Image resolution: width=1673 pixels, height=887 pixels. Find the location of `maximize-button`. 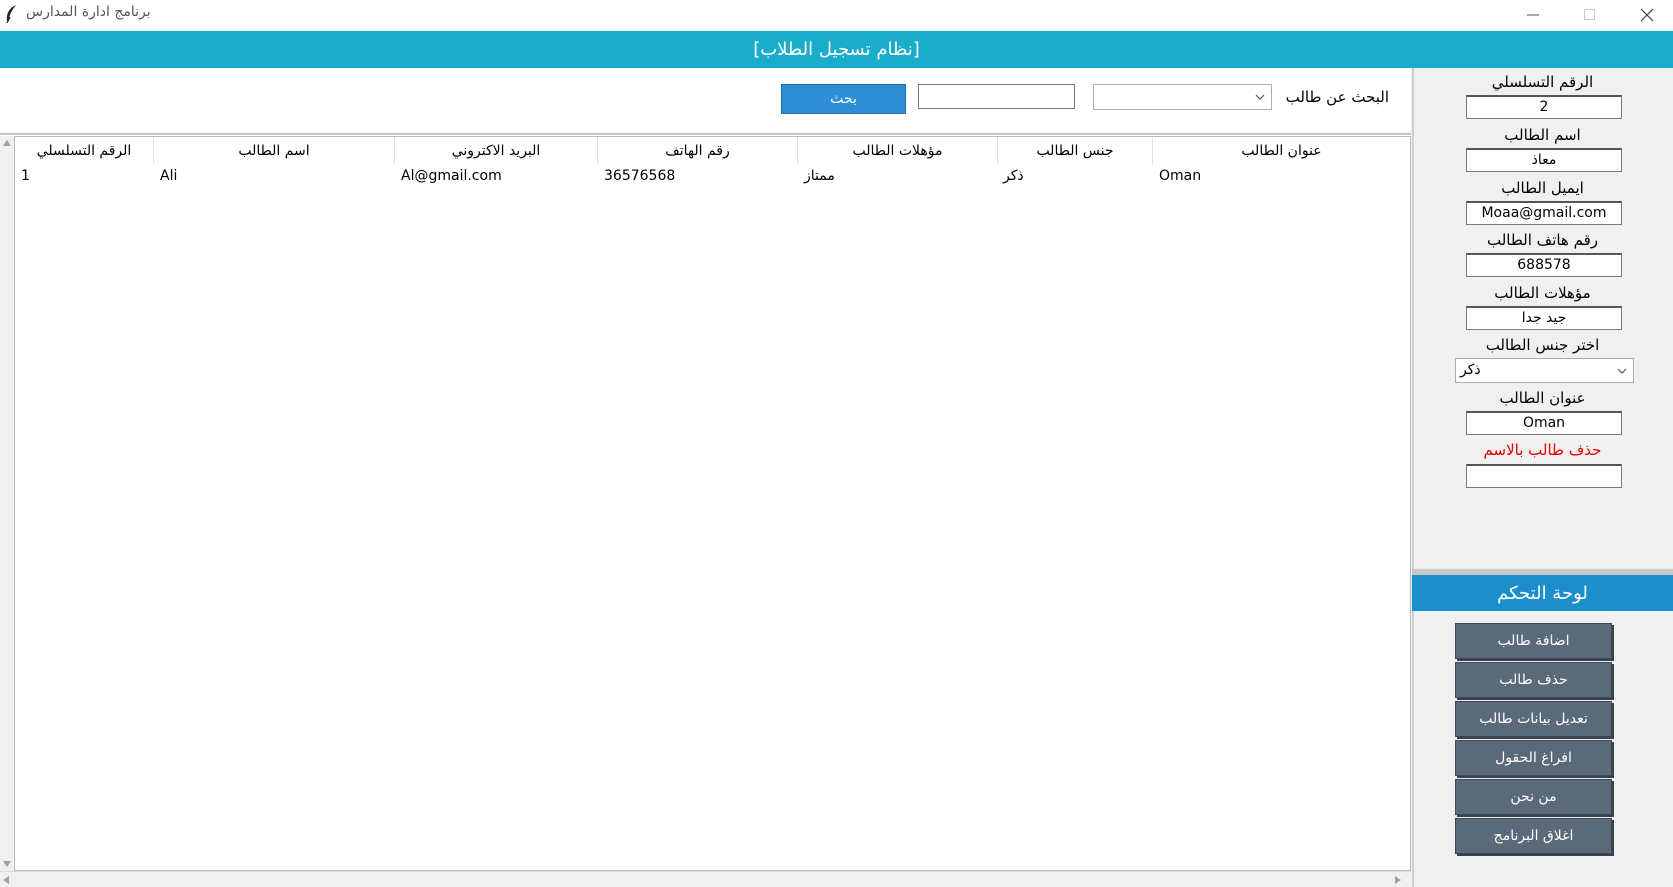

maximize-button is located at coordinates (1590, 15).